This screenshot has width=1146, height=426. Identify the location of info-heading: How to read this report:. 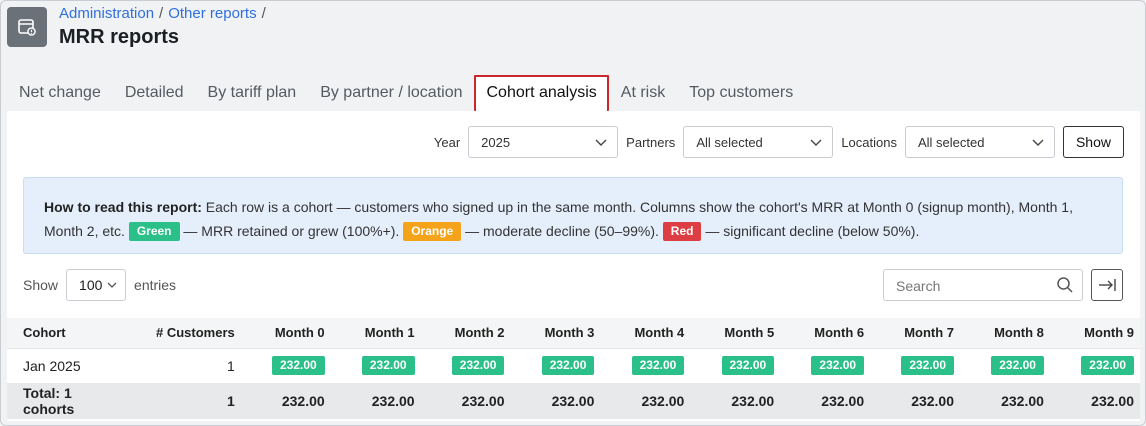
(123, 207).